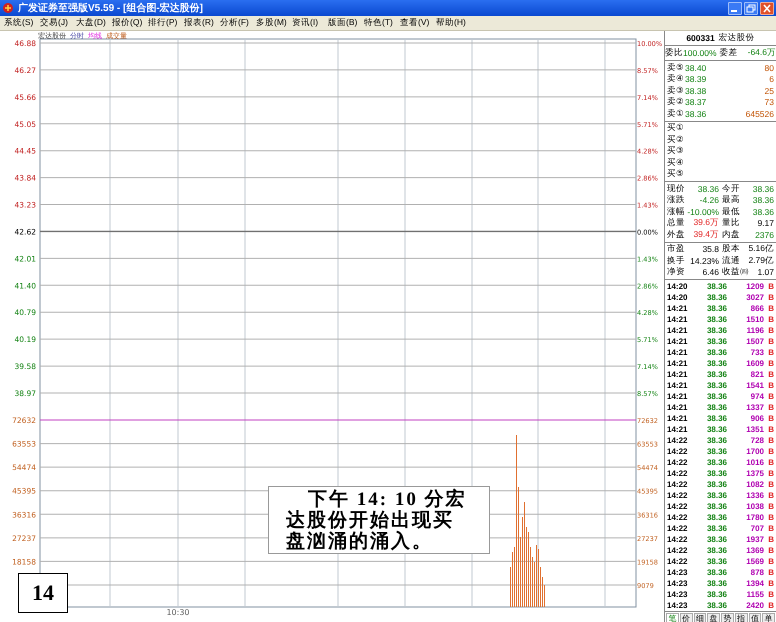 The image size is (776, 622). I want to click on stat-label: 涨跌, so click(676, 200).